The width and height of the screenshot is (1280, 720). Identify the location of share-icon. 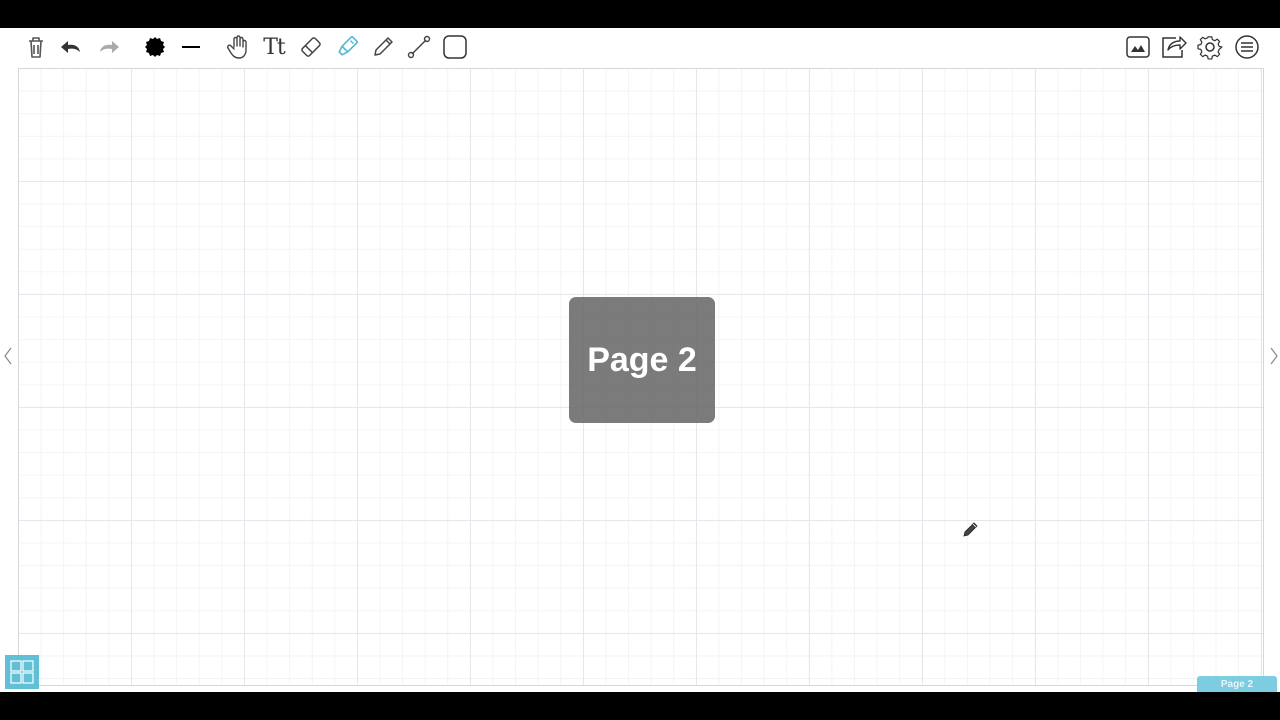
(1174, 47).